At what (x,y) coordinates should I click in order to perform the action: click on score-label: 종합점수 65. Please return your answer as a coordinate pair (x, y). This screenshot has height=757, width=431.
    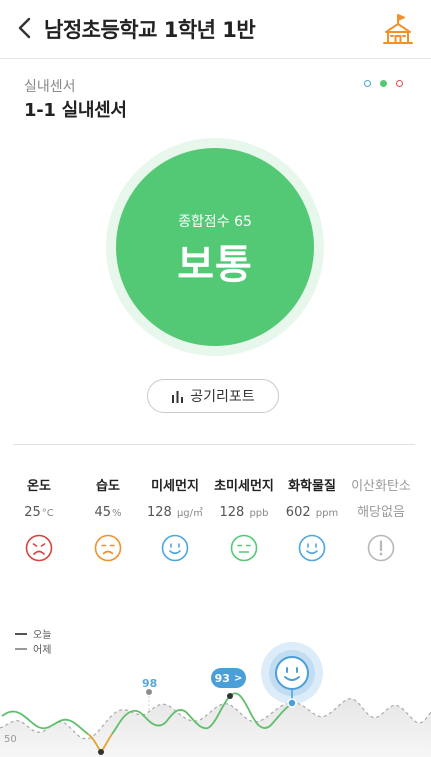
    Looking at the image, I should click on (215, 222).